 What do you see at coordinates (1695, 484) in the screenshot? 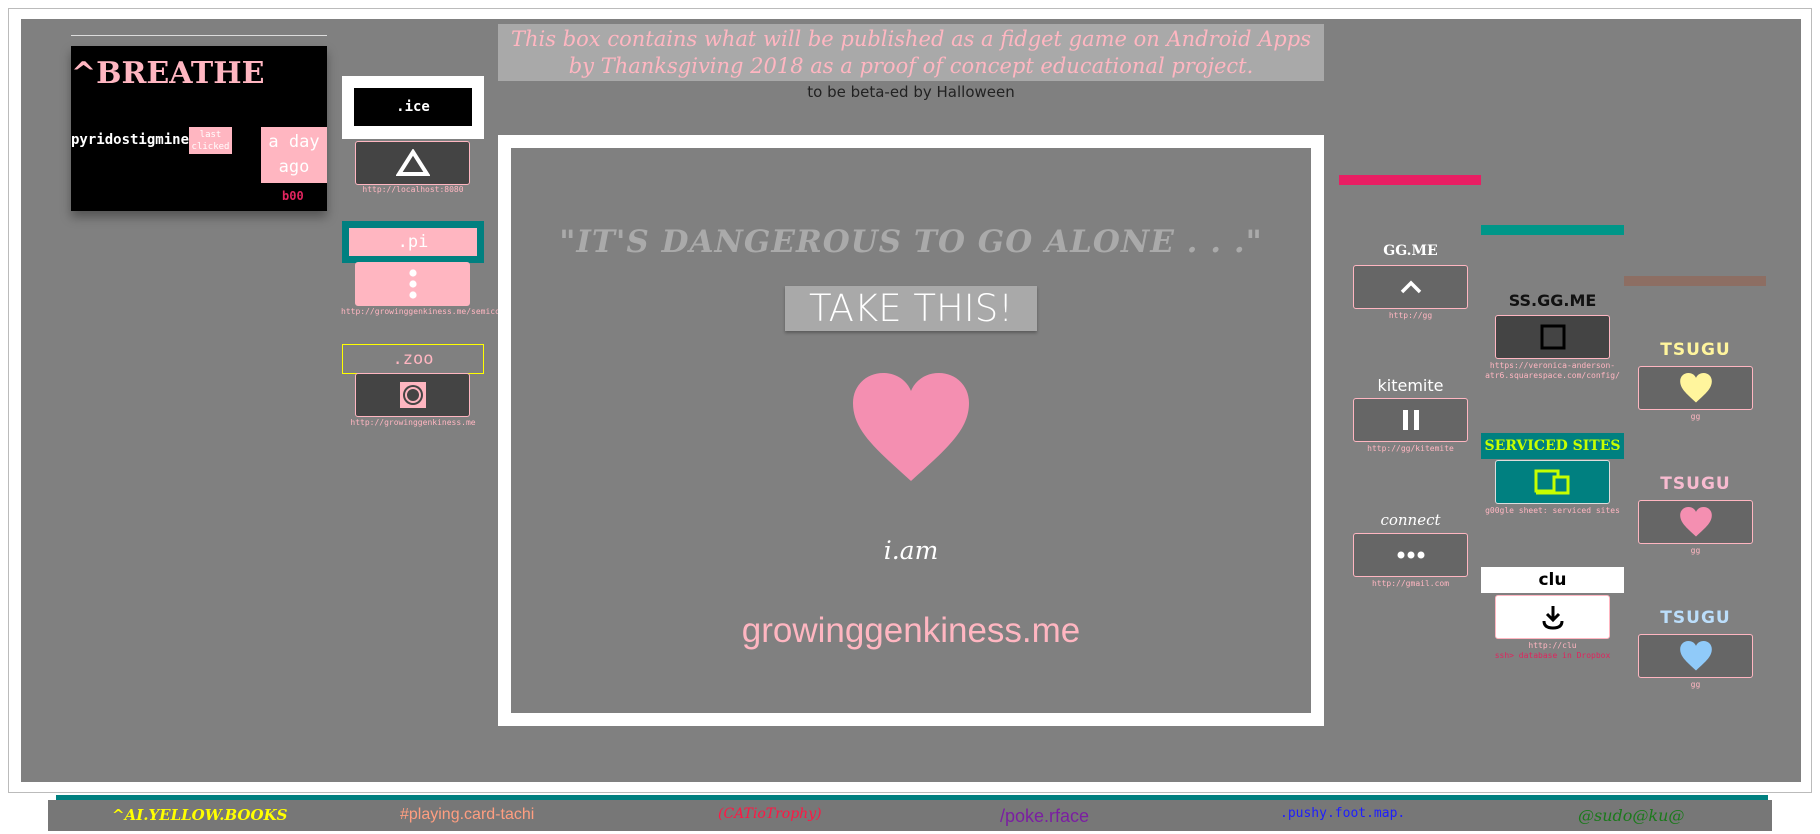
I see `tsugu-label-2: TSUGU` at bounding box center [1695, 484].